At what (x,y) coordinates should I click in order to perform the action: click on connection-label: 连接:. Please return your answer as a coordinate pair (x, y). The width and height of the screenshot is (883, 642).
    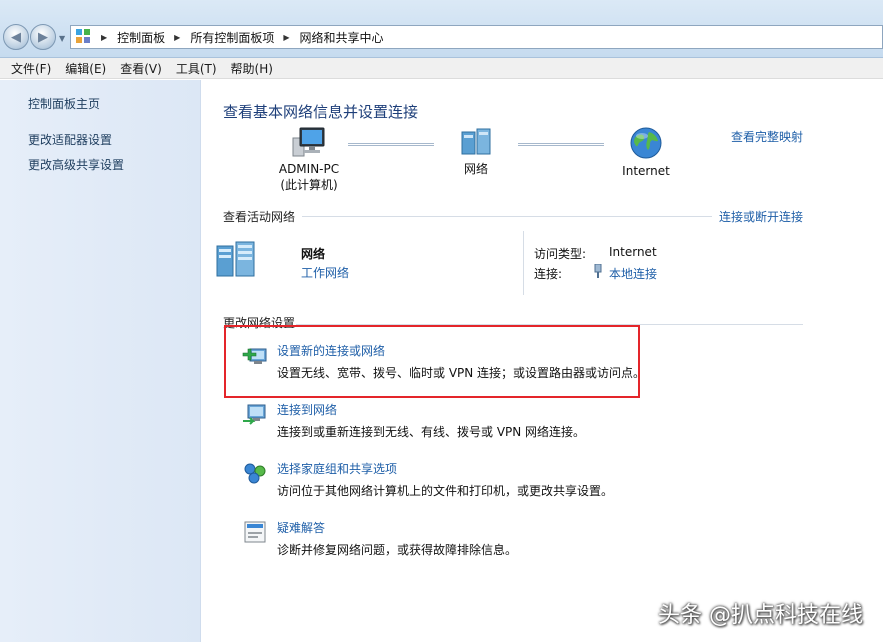
    Looking at the image, I should click on (548, 274).